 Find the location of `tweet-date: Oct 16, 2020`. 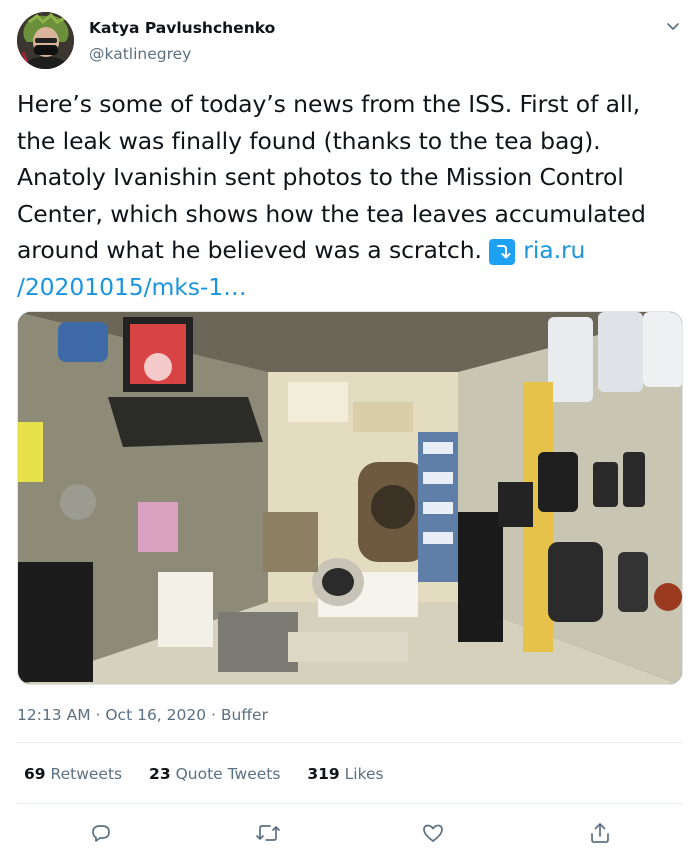

tweet-date: Oct 16, 2020 is located at coordinates (155, 715).